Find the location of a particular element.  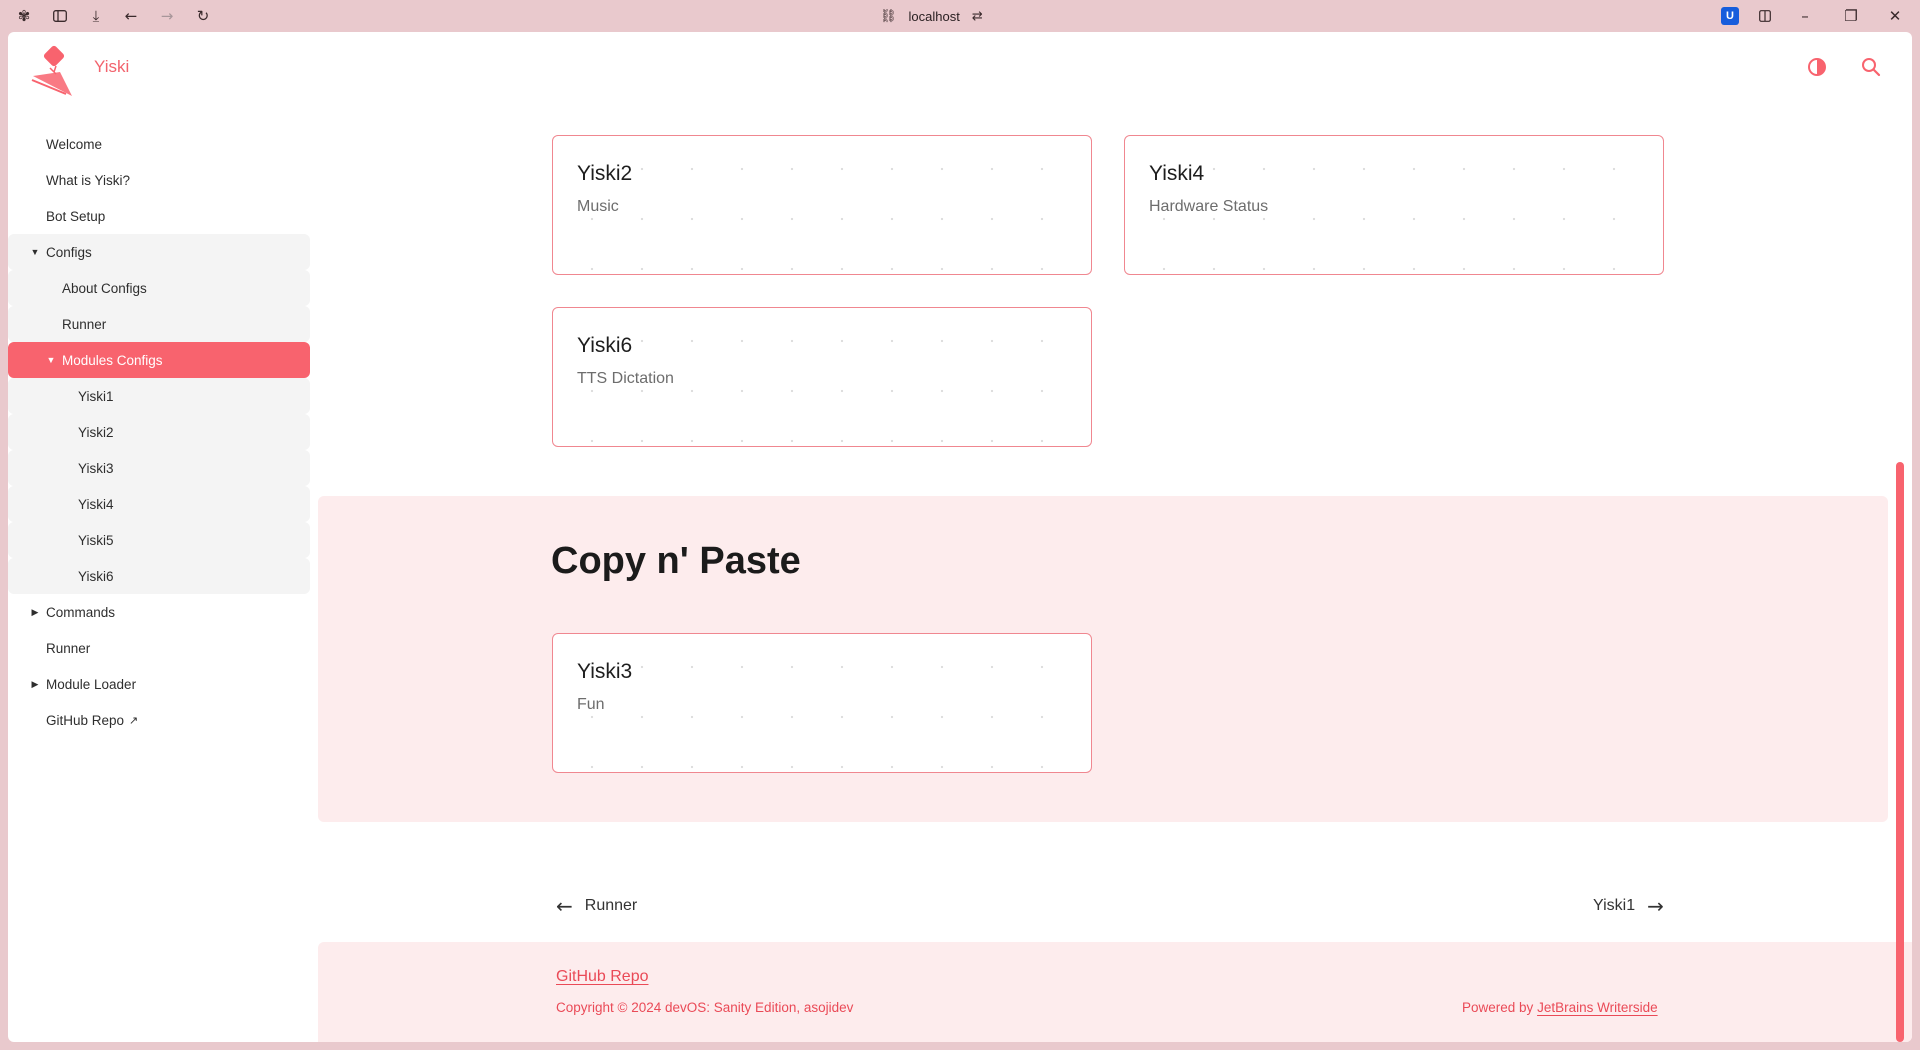

module-card-yiski4: Yiski4 Hardware Status is located at coordinates (1394, 205).